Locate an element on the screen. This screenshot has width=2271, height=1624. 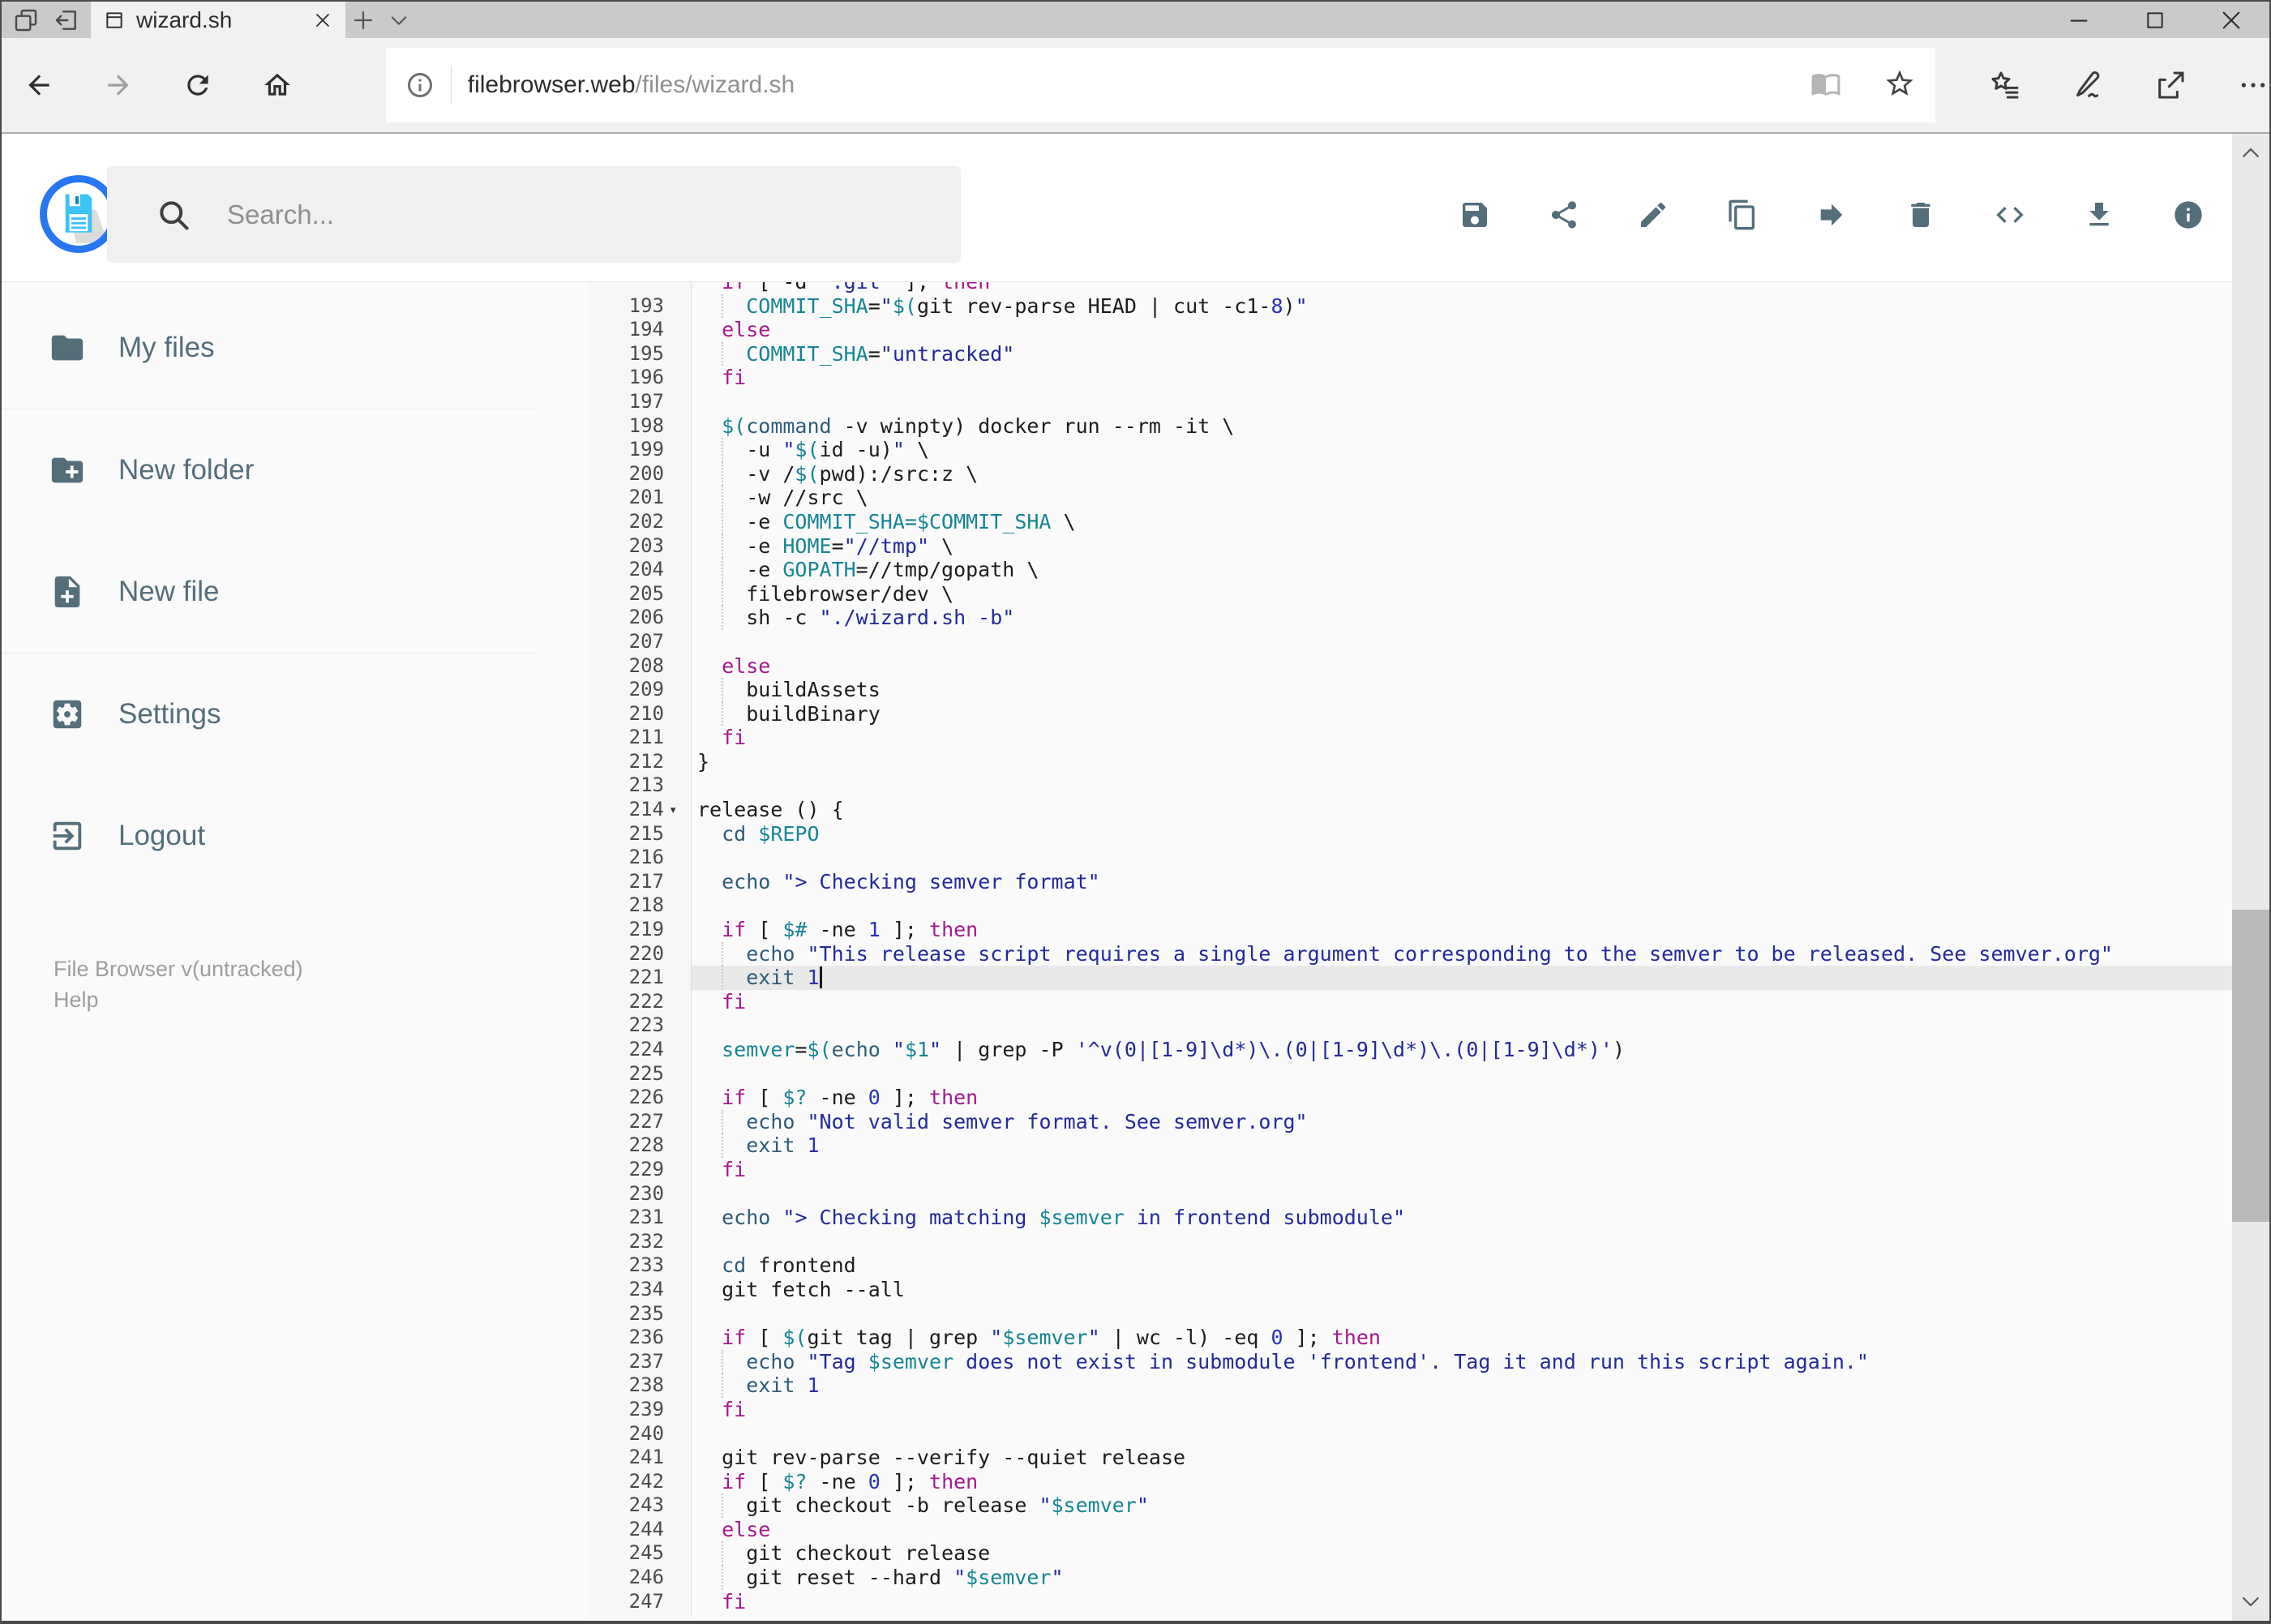
new-tab-button is located at coordinates (363, 20).